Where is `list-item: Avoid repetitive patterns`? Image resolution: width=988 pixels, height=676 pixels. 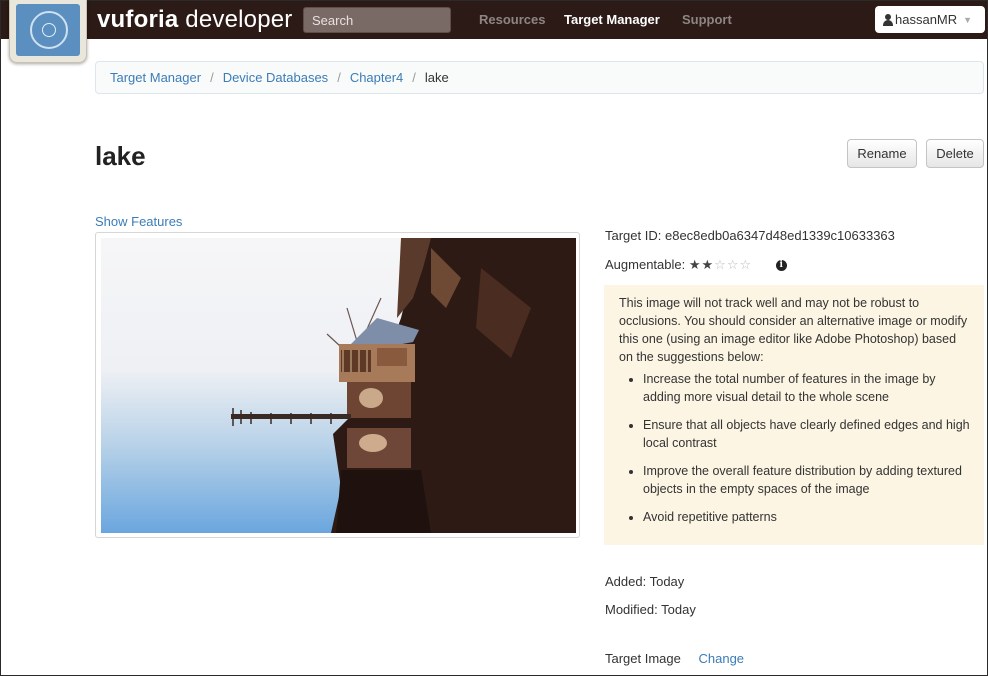
list-item: Avoid repetitive patterns is located at coordinates (806, 517).